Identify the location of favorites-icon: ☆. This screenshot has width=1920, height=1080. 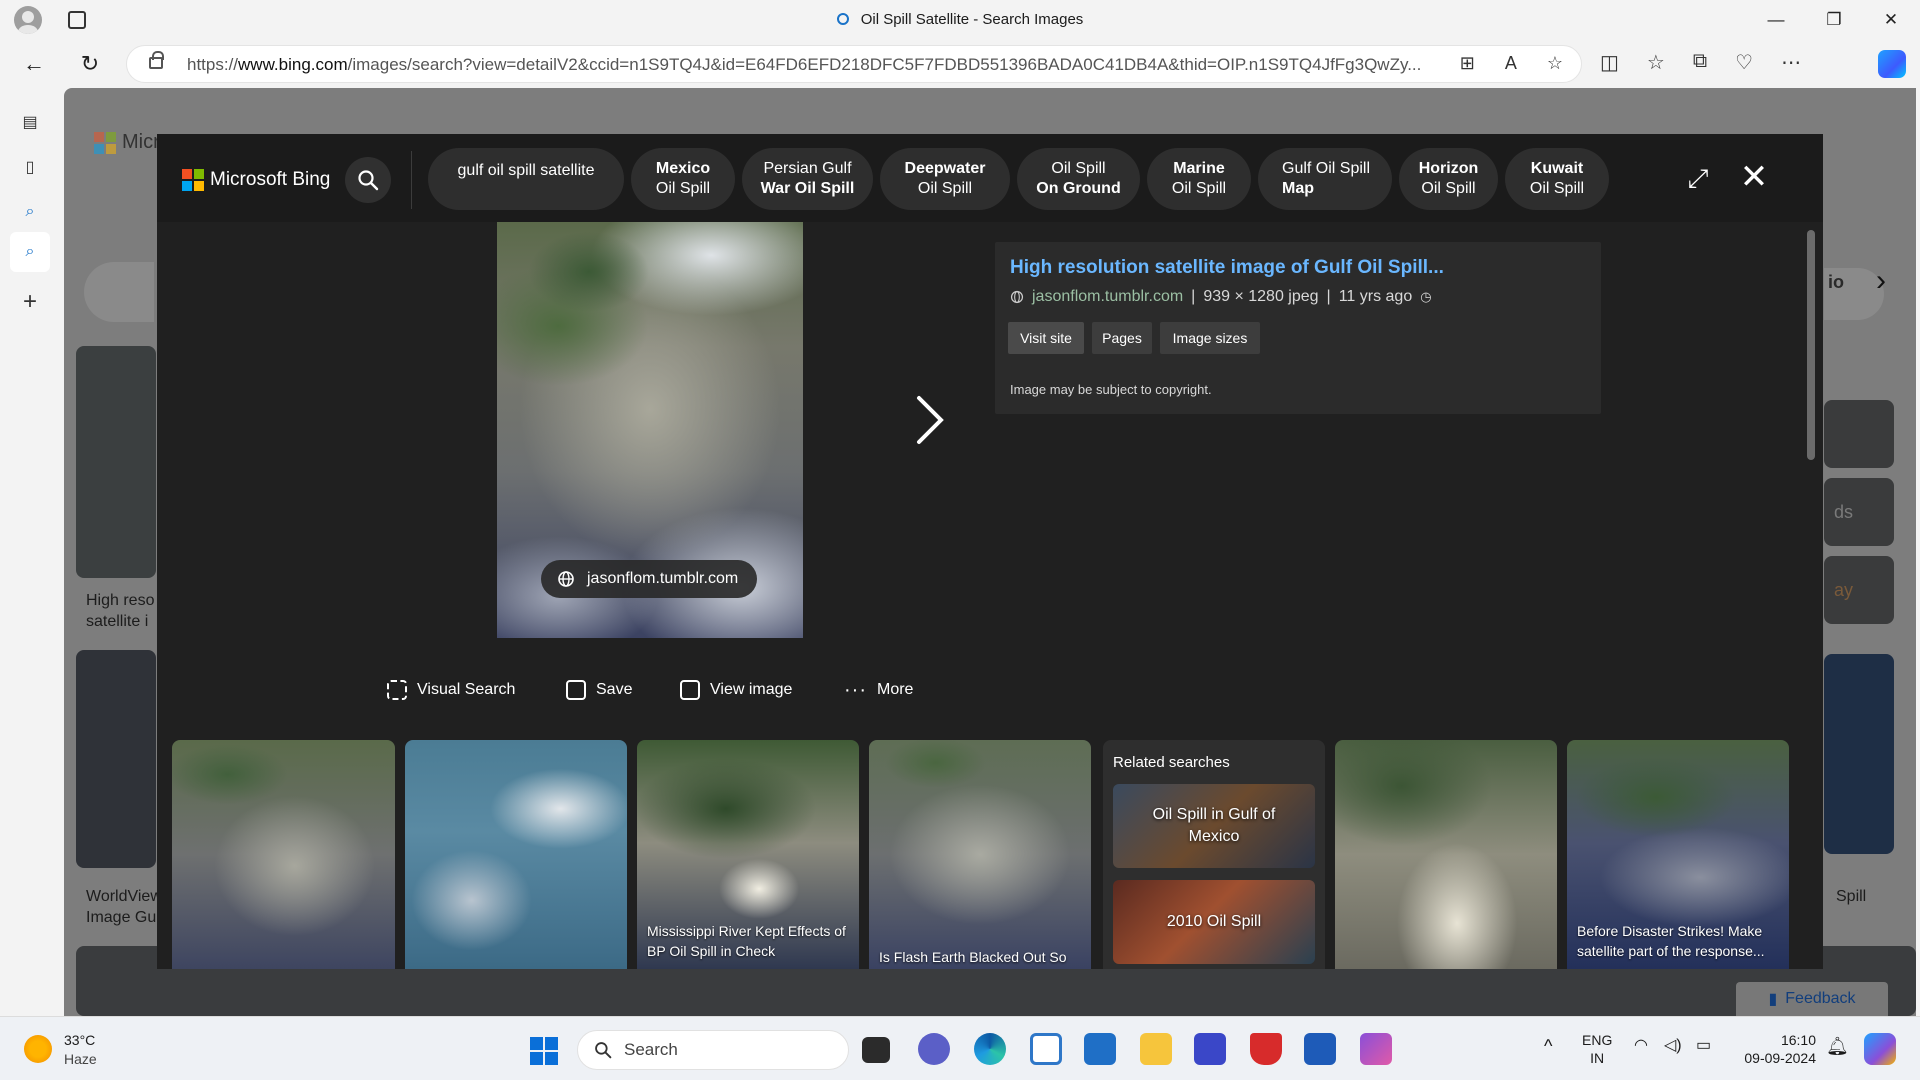
(1656, 62).